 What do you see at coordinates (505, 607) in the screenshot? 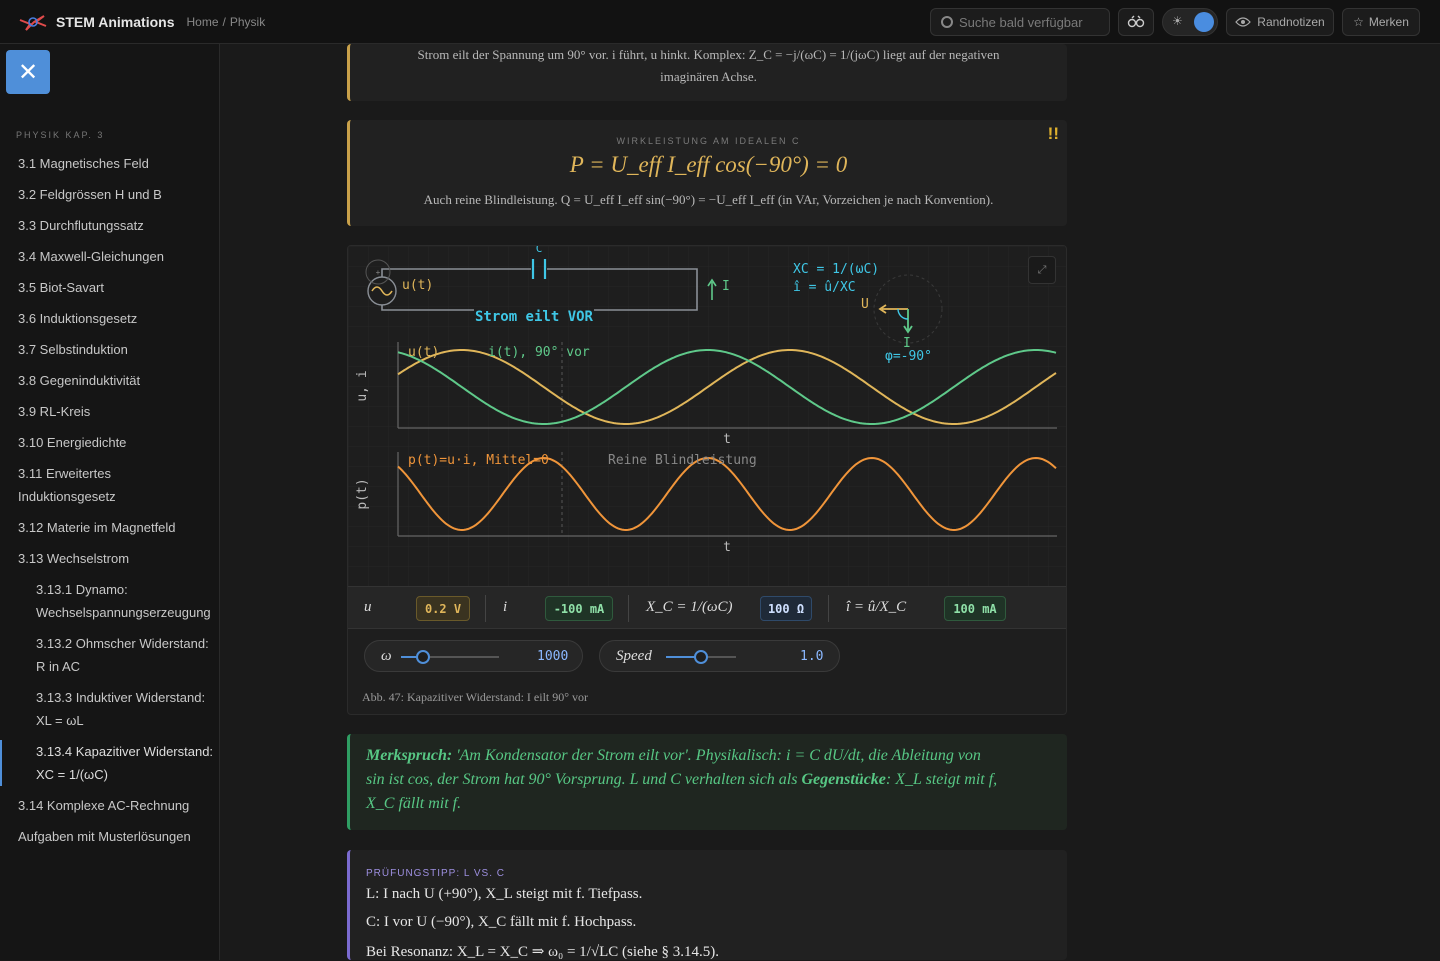
I see `readout-i-label: i` at bounding box center [505, 607].